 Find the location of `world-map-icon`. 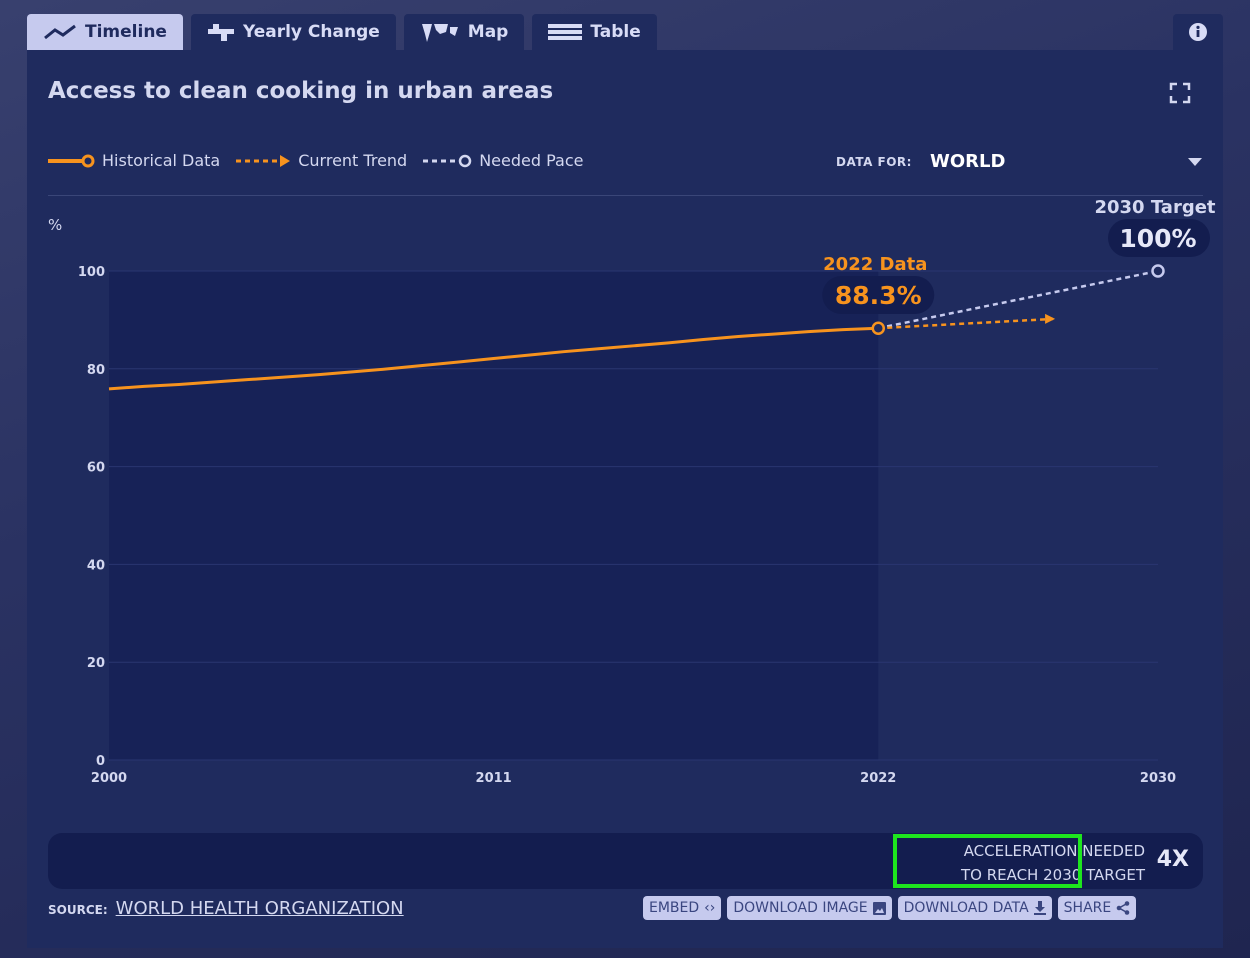

world-map-icon is located at coordinates (439, 33).